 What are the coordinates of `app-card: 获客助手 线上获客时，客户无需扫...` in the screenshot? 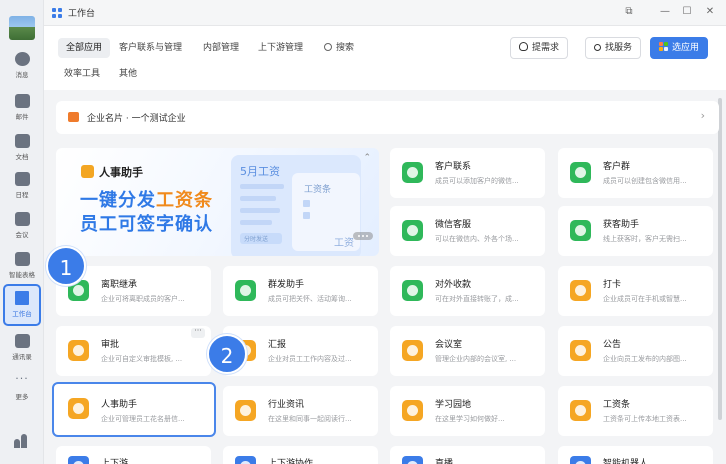 It's located at (635, 231).